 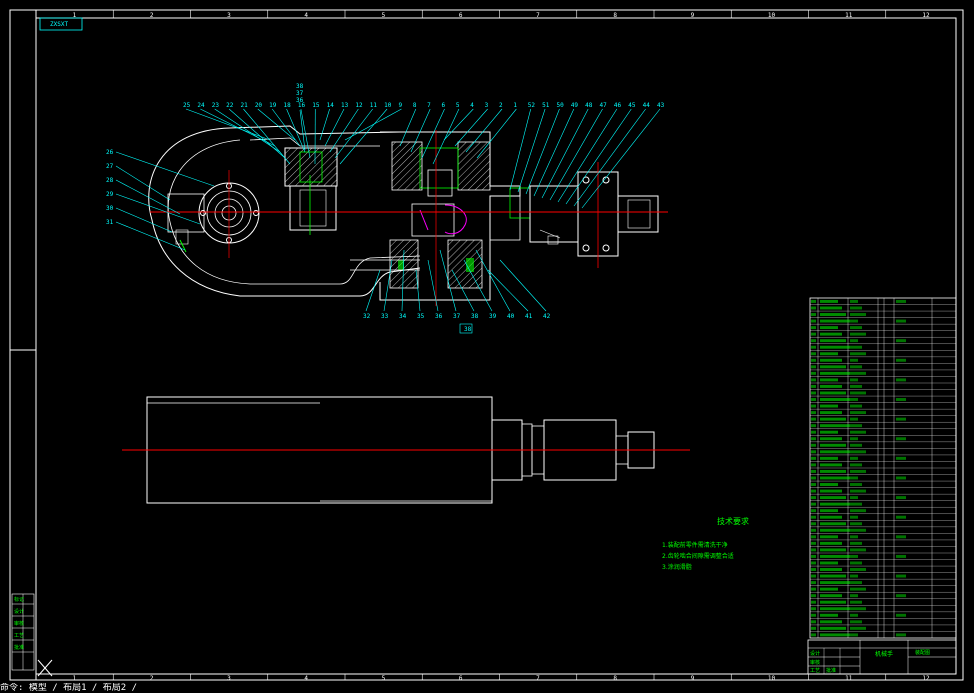 What do you see at coordinates (110, 187) in the screenshot?
I see `left-callout-numbers: 26 27 28 29 30 31` at bounding box center [110, 187].